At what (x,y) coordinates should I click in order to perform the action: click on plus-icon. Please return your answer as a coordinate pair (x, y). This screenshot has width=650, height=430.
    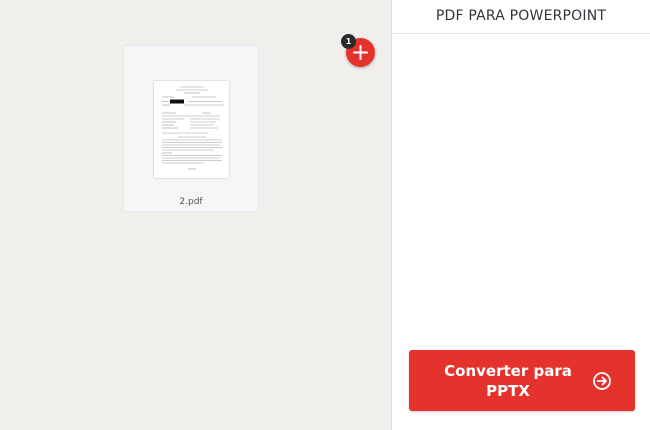
    Looking at the image, I should click on (360, 52).